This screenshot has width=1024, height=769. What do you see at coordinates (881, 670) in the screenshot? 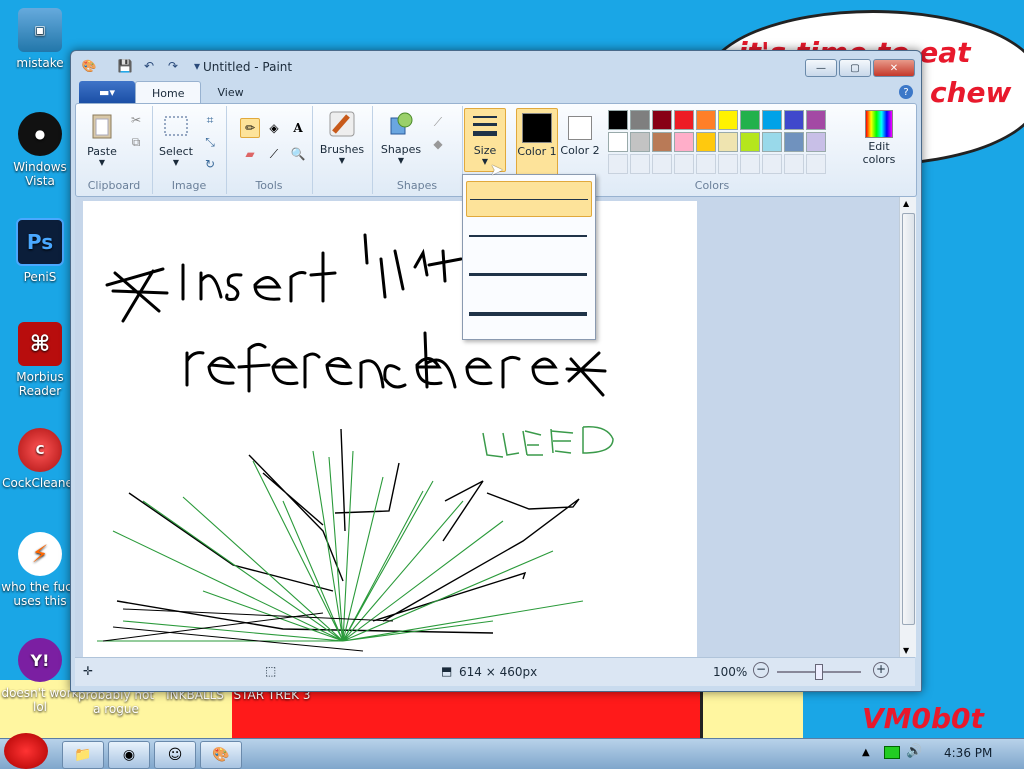
I see `zoom-in-button: +` at bounding box center [881, 670].